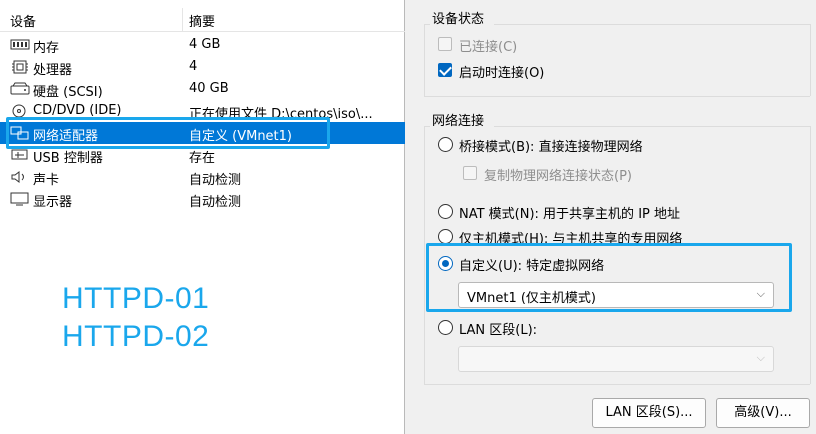 This screenshot has width=816, height=434. I want to click on connect-on-start-label: 启动时连接(O), so click(502, 73).